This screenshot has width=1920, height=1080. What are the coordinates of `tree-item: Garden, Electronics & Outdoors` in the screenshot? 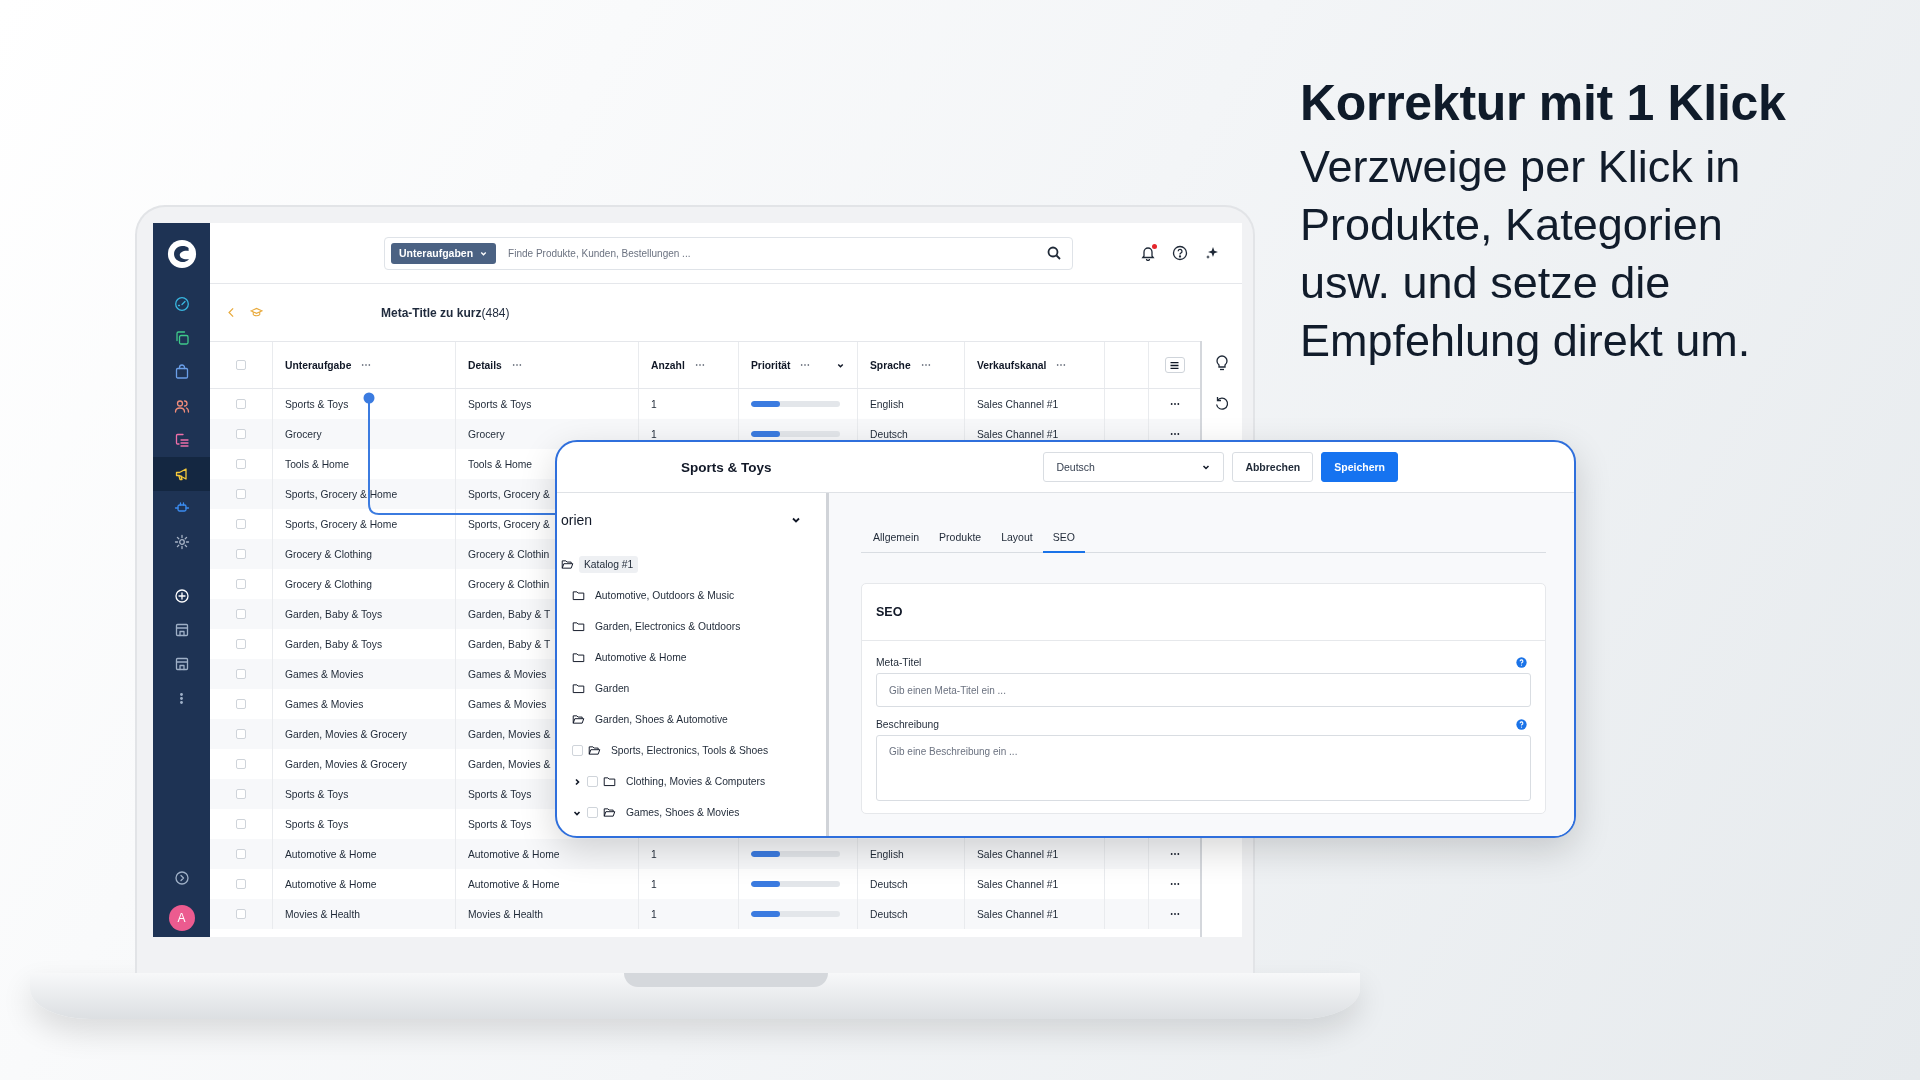 It's located at (668, 626).